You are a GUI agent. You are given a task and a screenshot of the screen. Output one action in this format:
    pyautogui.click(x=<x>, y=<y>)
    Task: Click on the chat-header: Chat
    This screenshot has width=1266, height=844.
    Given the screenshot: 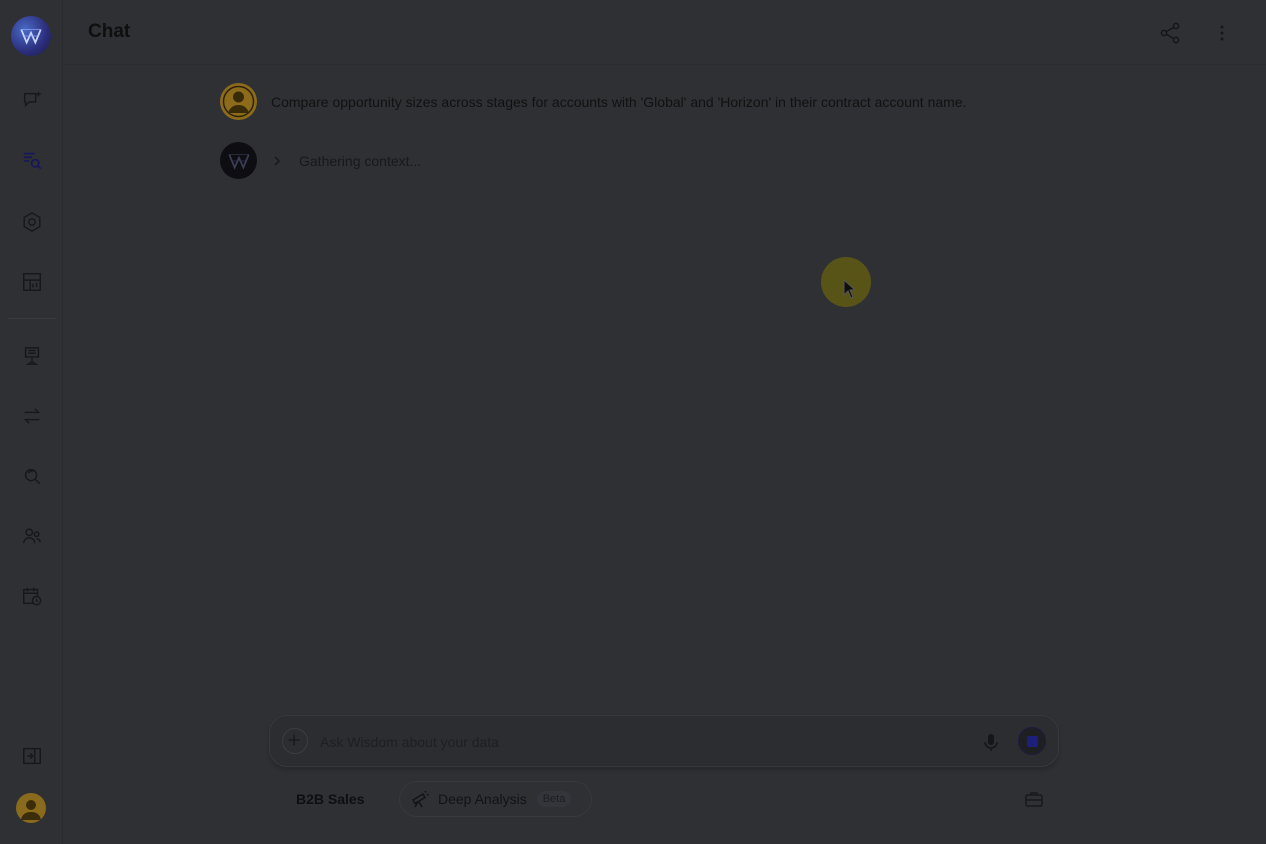 What is the action you would take?
    pyautogui.click(x=664, y=32)
    